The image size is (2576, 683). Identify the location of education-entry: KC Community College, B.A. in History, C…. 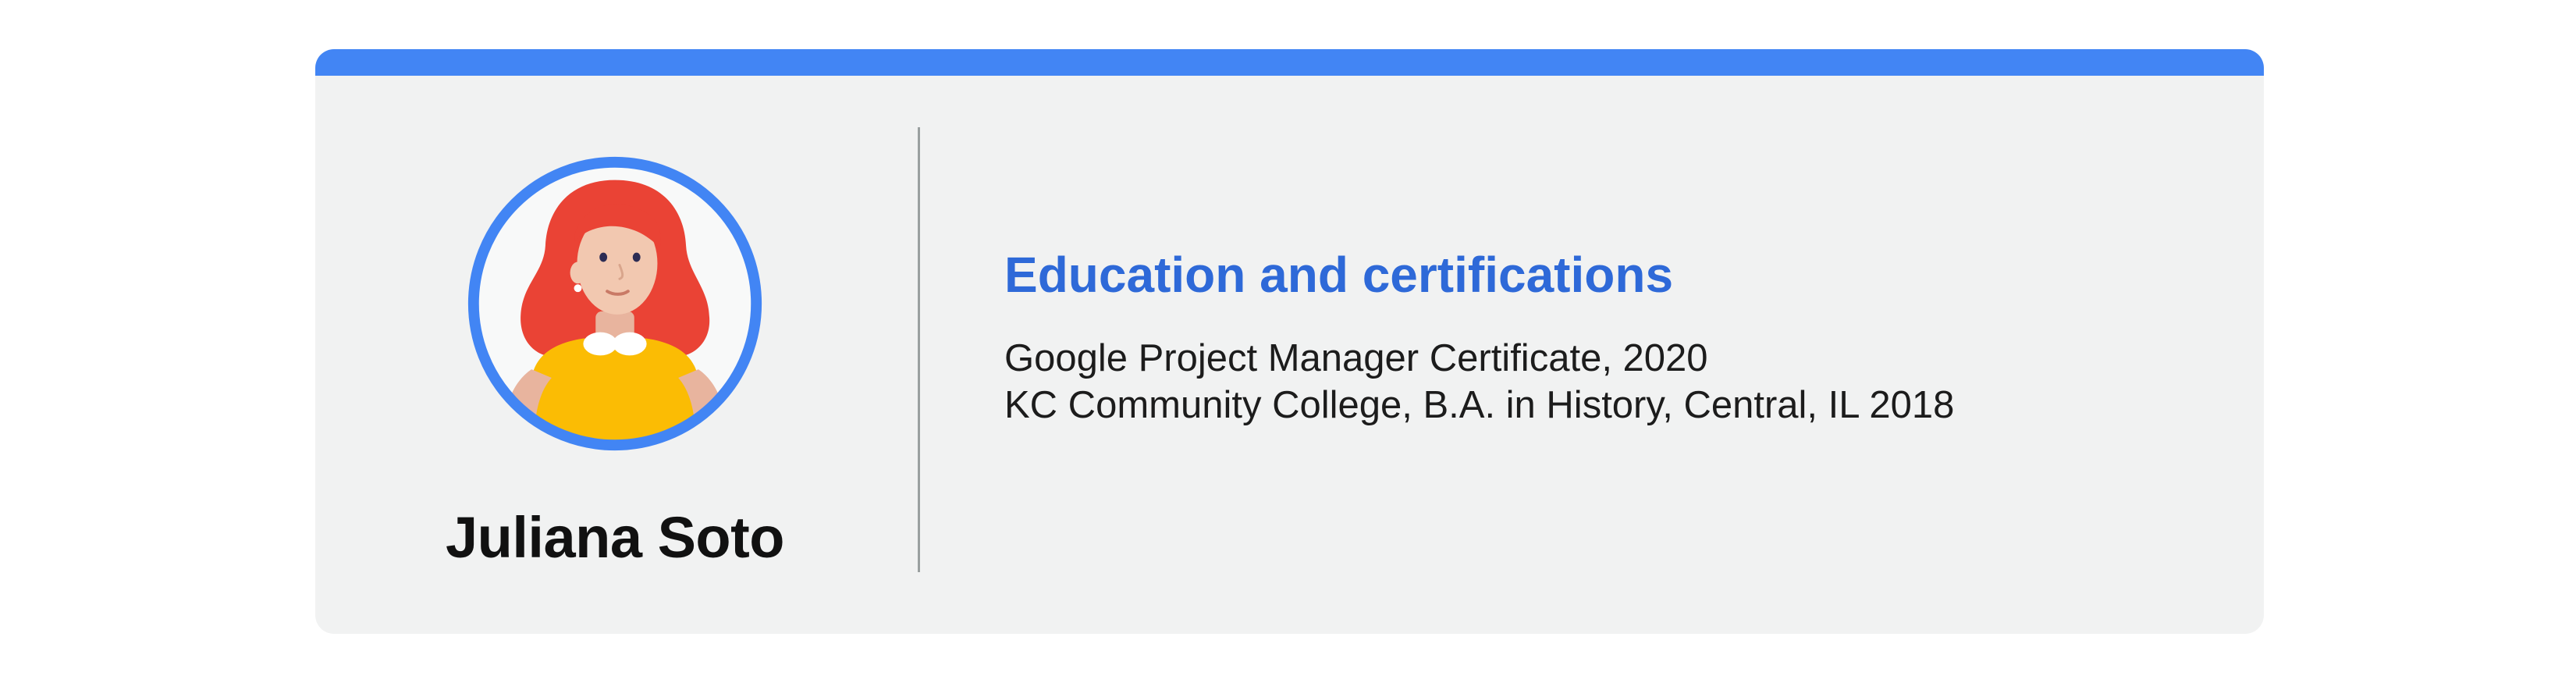
(1479, 405).